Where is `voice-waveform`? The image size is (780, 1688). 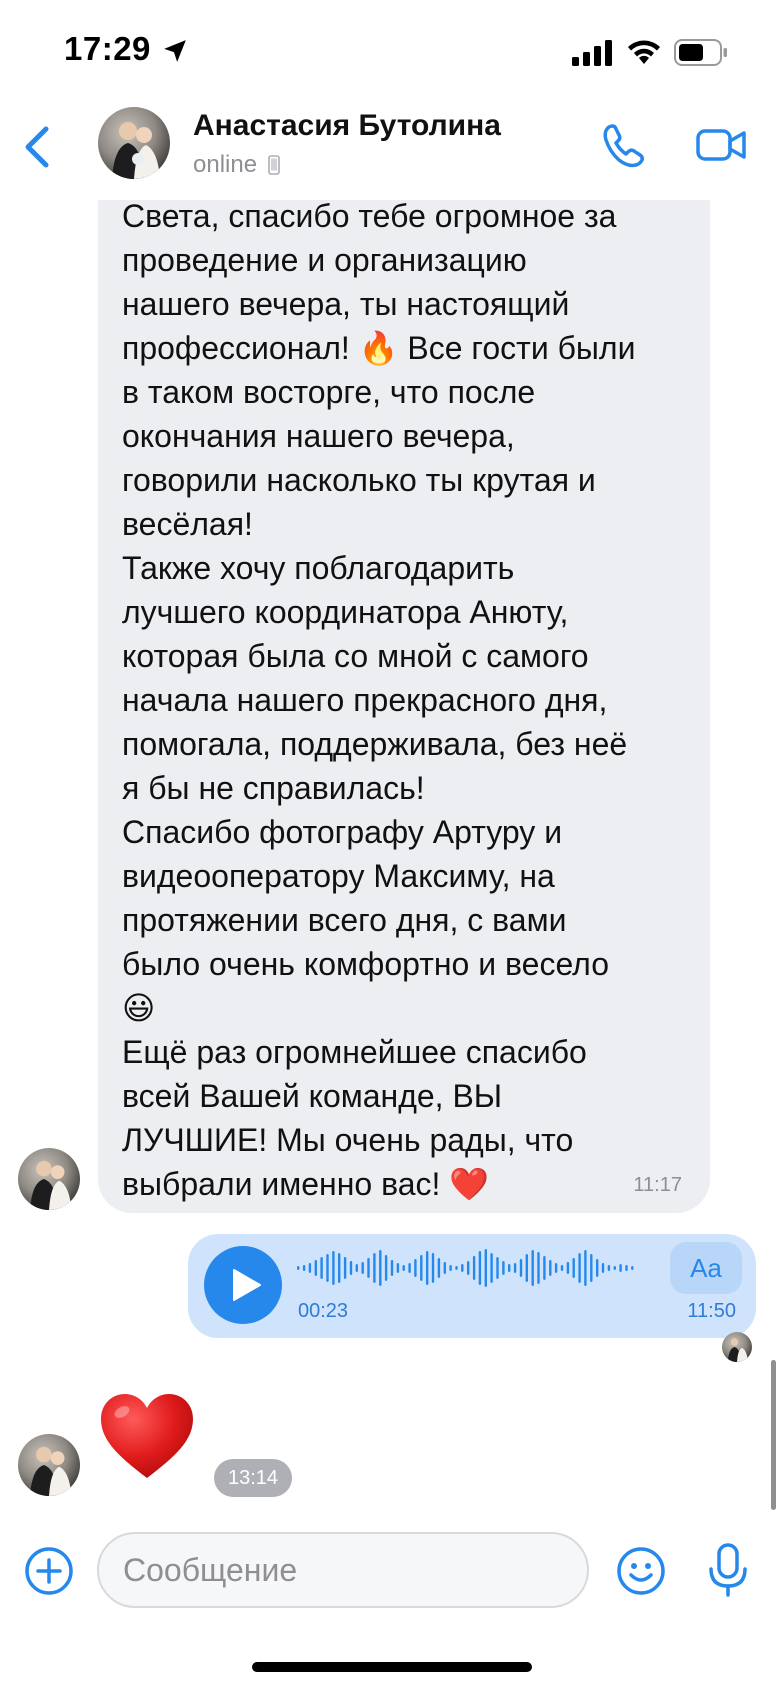 voice-waveform is located at coordinates (466, 1268).